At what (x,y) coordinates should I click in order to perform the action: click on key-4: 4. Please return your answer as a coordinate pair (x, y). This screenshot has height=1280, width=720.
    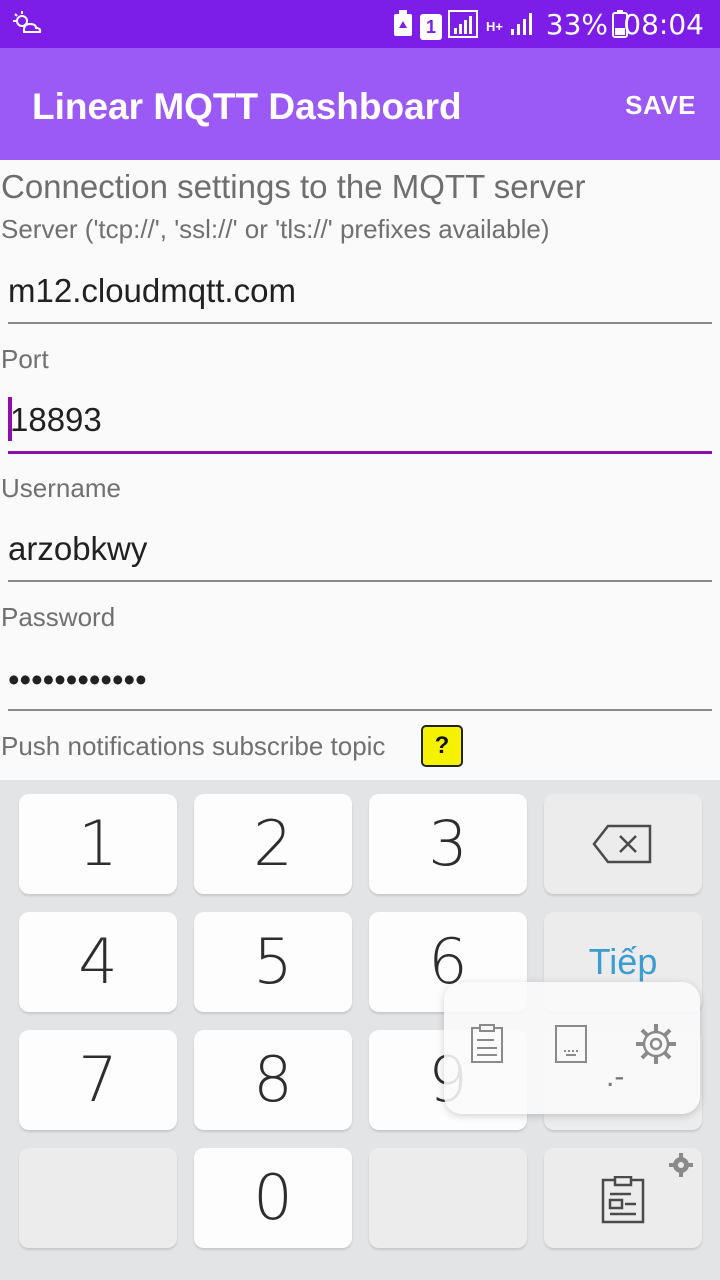
    Looking at the image, I should click on (98, 962).